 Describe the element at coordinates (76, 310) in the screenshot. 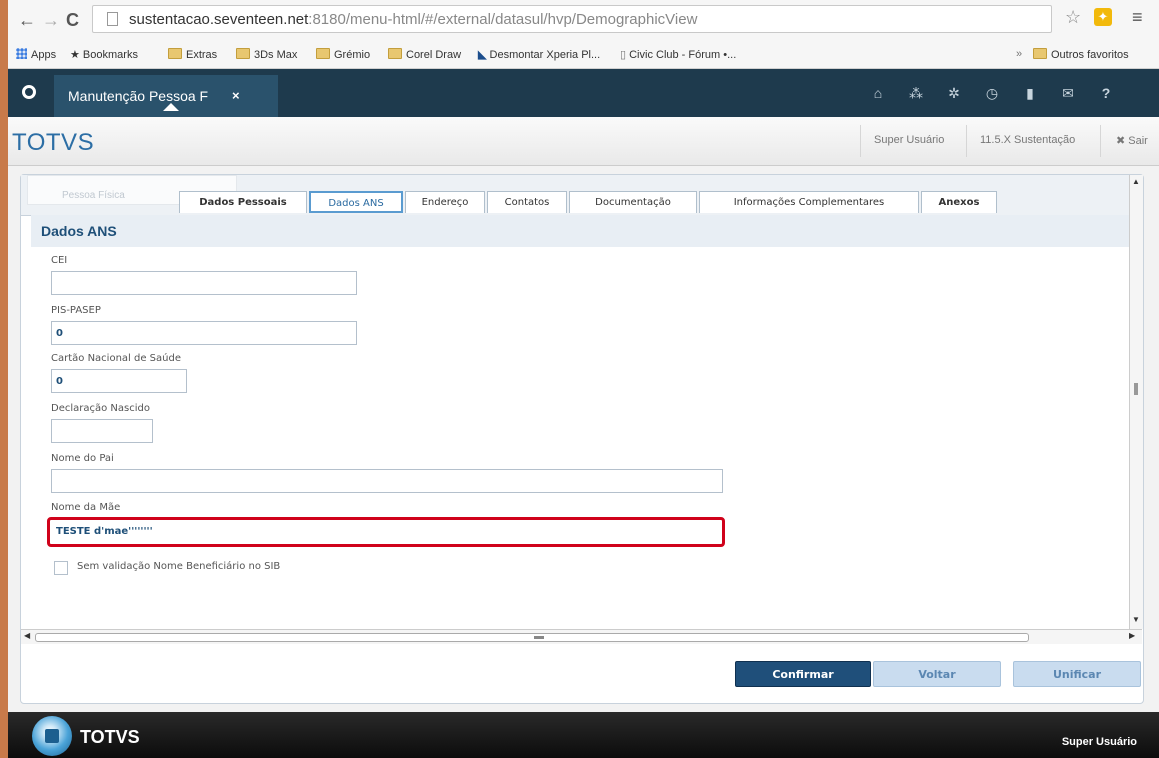

I see `pis-pasep-label: PIS-PASEP` at that location.